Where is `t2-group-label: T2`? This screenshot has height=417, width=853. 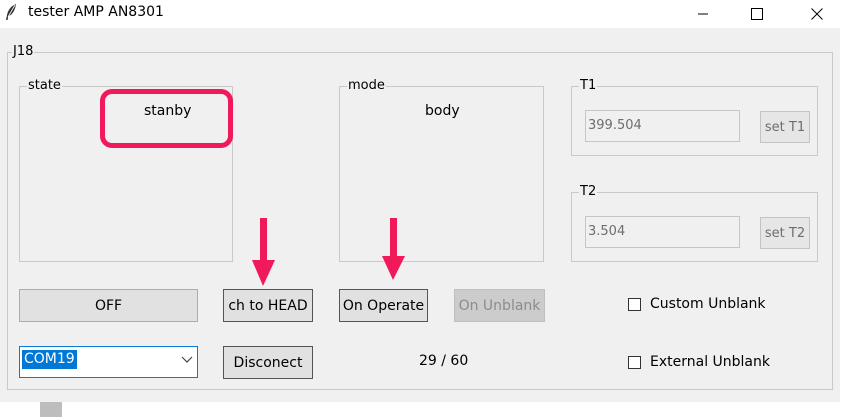 t2-group-label: T2 is located at coordinates (588, 192).